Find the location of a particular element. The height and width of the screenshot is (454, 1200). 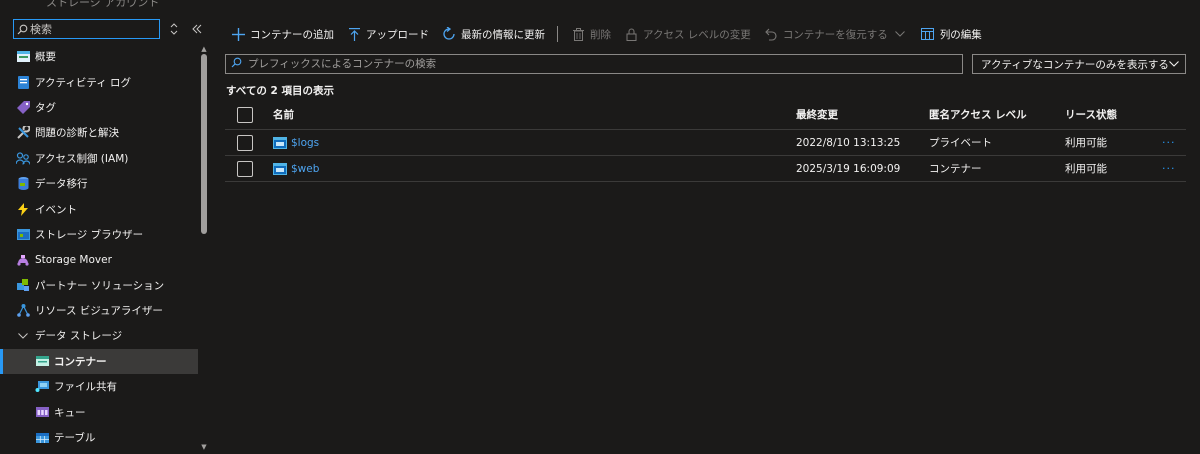

container-name-cell: $logs is located at coordinates (296, 142).